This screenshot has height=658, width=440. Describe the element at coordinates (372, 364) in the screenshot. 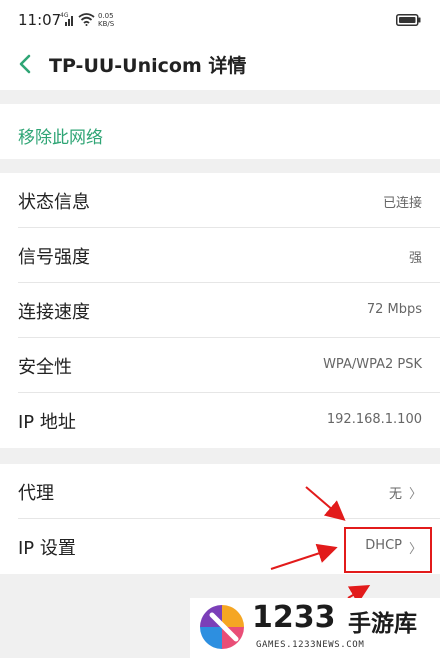

I see `security-value: WPA/WPA2 PSK` at that location.